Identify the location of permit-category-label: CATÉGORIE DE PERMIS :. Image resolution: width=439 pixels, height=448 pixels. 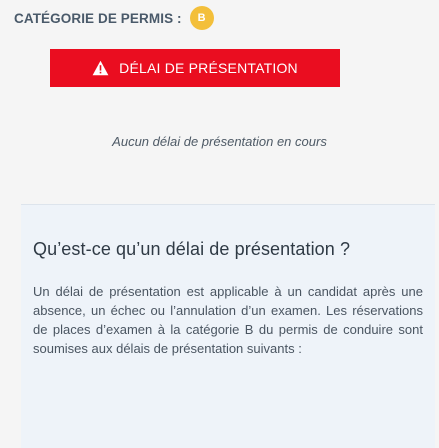
(98, 18).